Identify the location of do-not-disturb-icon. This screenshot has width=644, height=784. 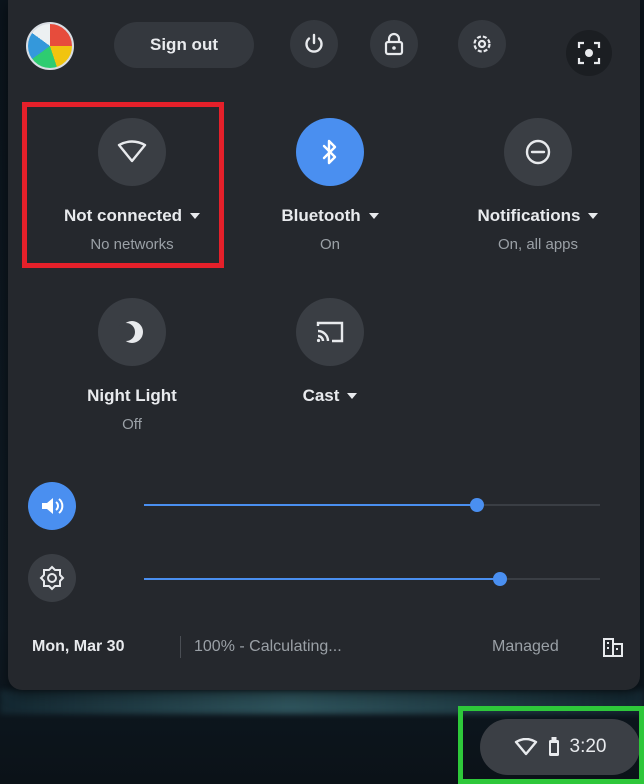
(538, 152).